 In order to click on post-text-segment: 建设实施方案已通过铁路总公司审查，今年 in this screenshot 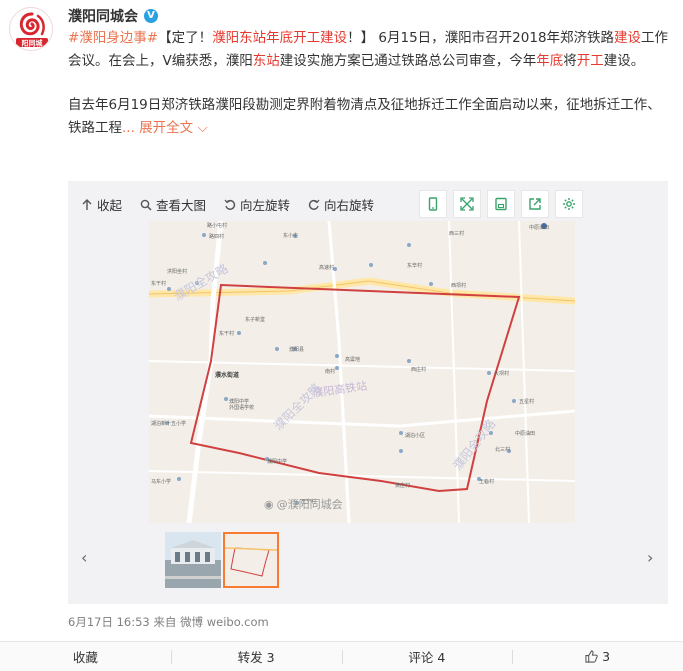, I will do `click(408, 61)`.